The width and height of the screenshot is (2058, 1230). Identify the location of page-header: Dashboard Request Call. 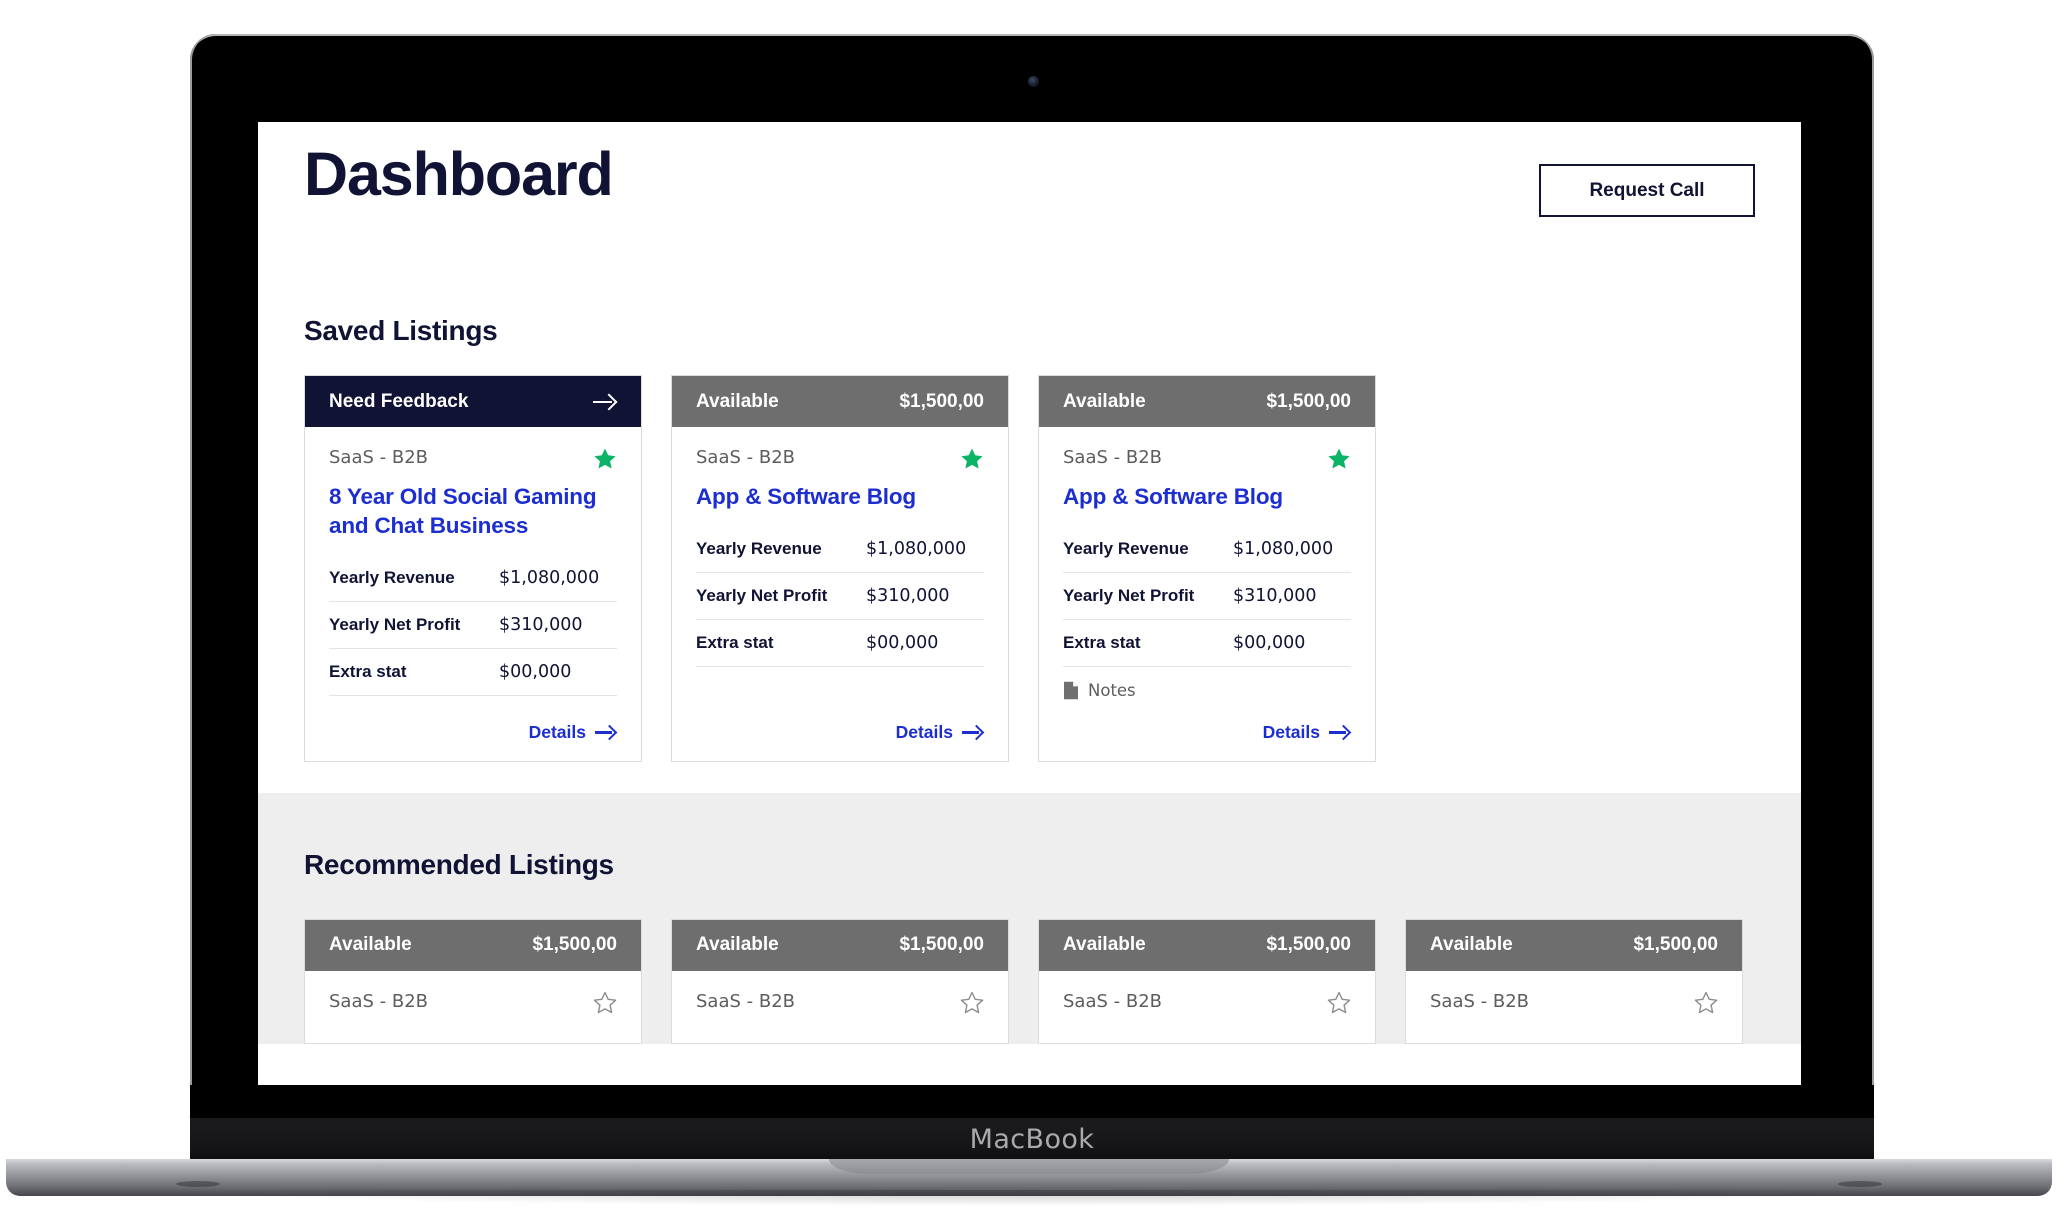
(1029, 169).